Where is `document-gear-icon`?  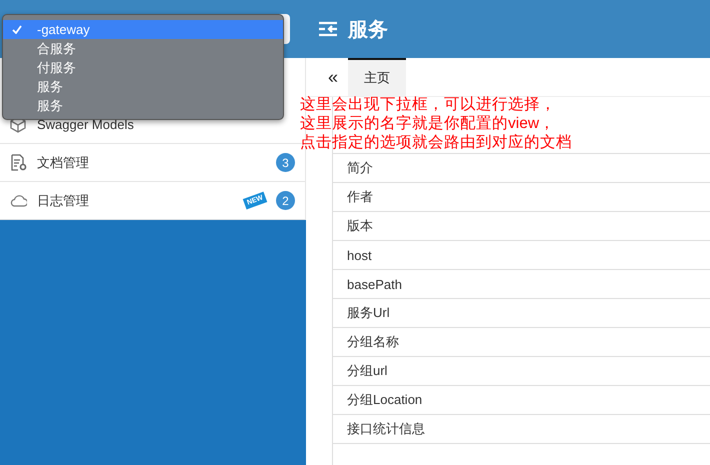
document-gear-icon is located at coordinates (18, 162).